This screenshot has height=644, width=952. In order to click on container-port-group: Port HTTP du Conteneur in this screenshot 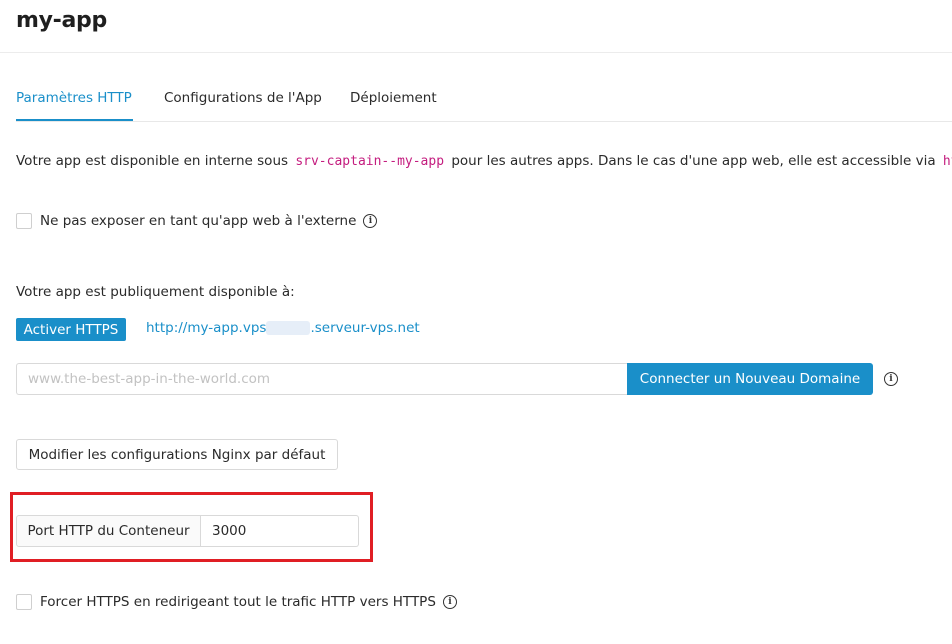, I will do `click(187, 531)`.